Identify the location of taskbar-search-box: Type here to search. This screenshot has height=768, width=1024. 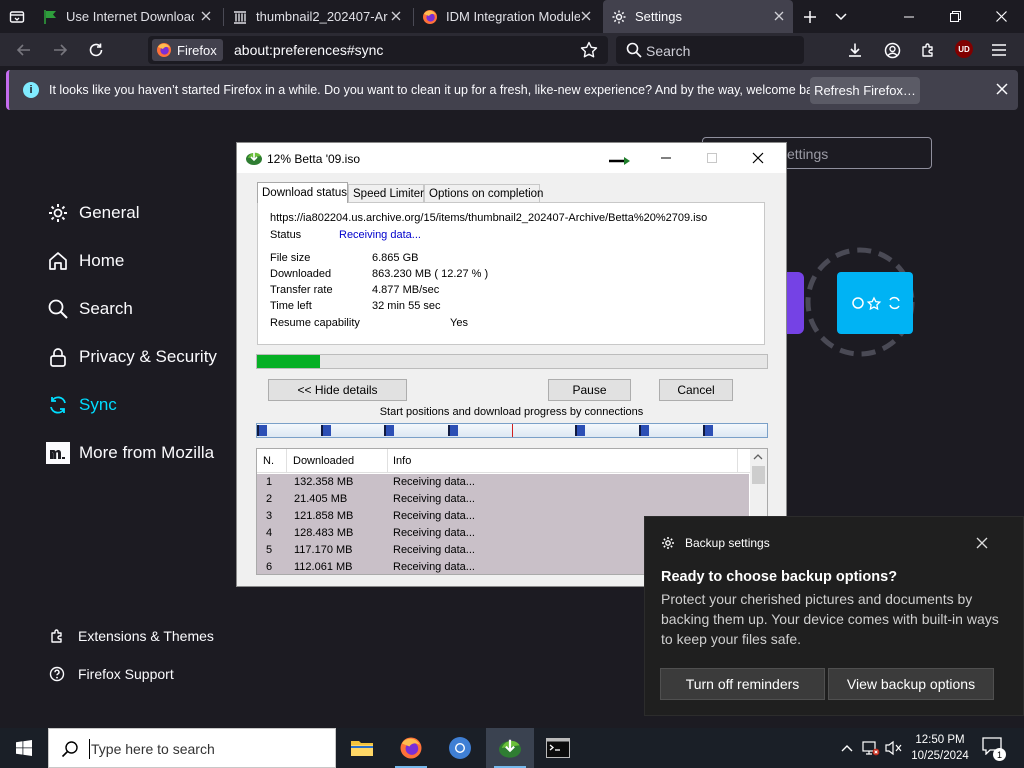
(192, 748).